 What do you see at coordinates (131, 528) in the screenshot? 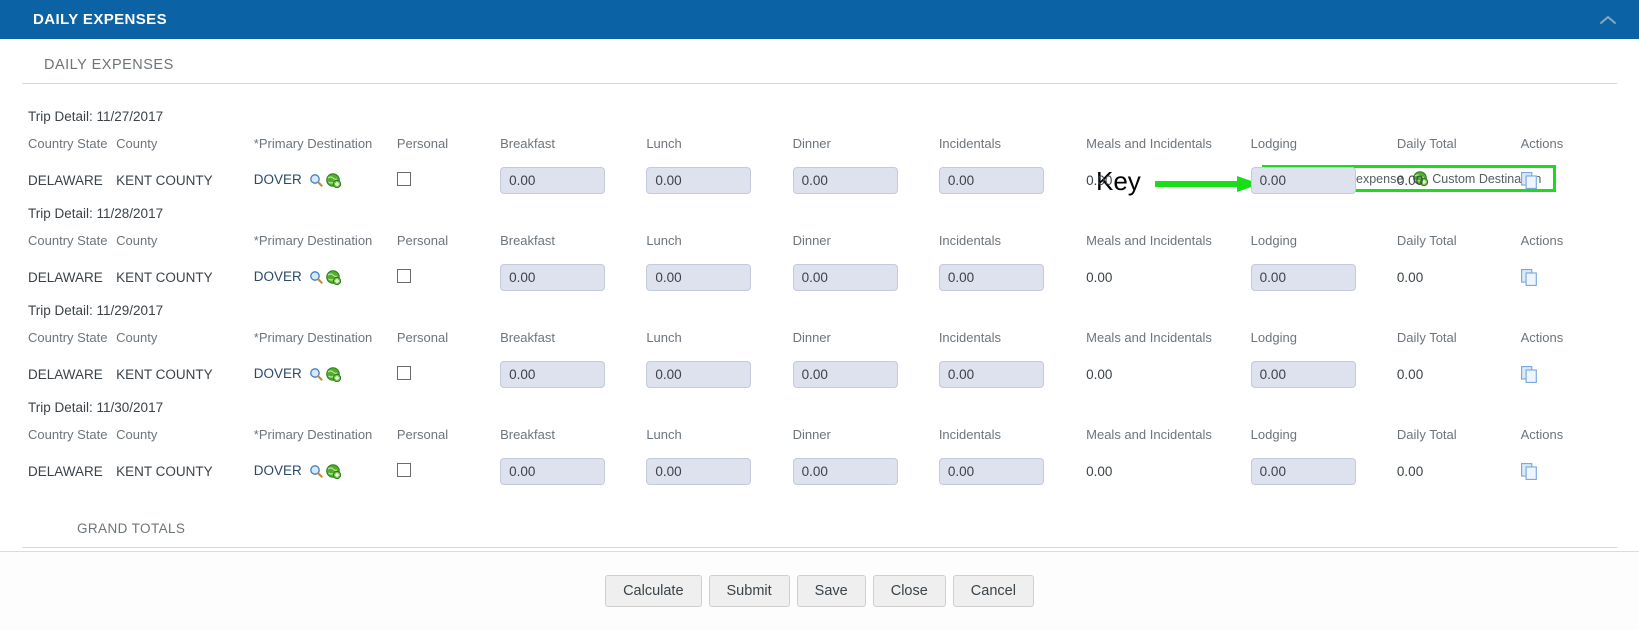
I see `grand-totals-label: GRAND TOTALS` at bounding box center [131, 528].